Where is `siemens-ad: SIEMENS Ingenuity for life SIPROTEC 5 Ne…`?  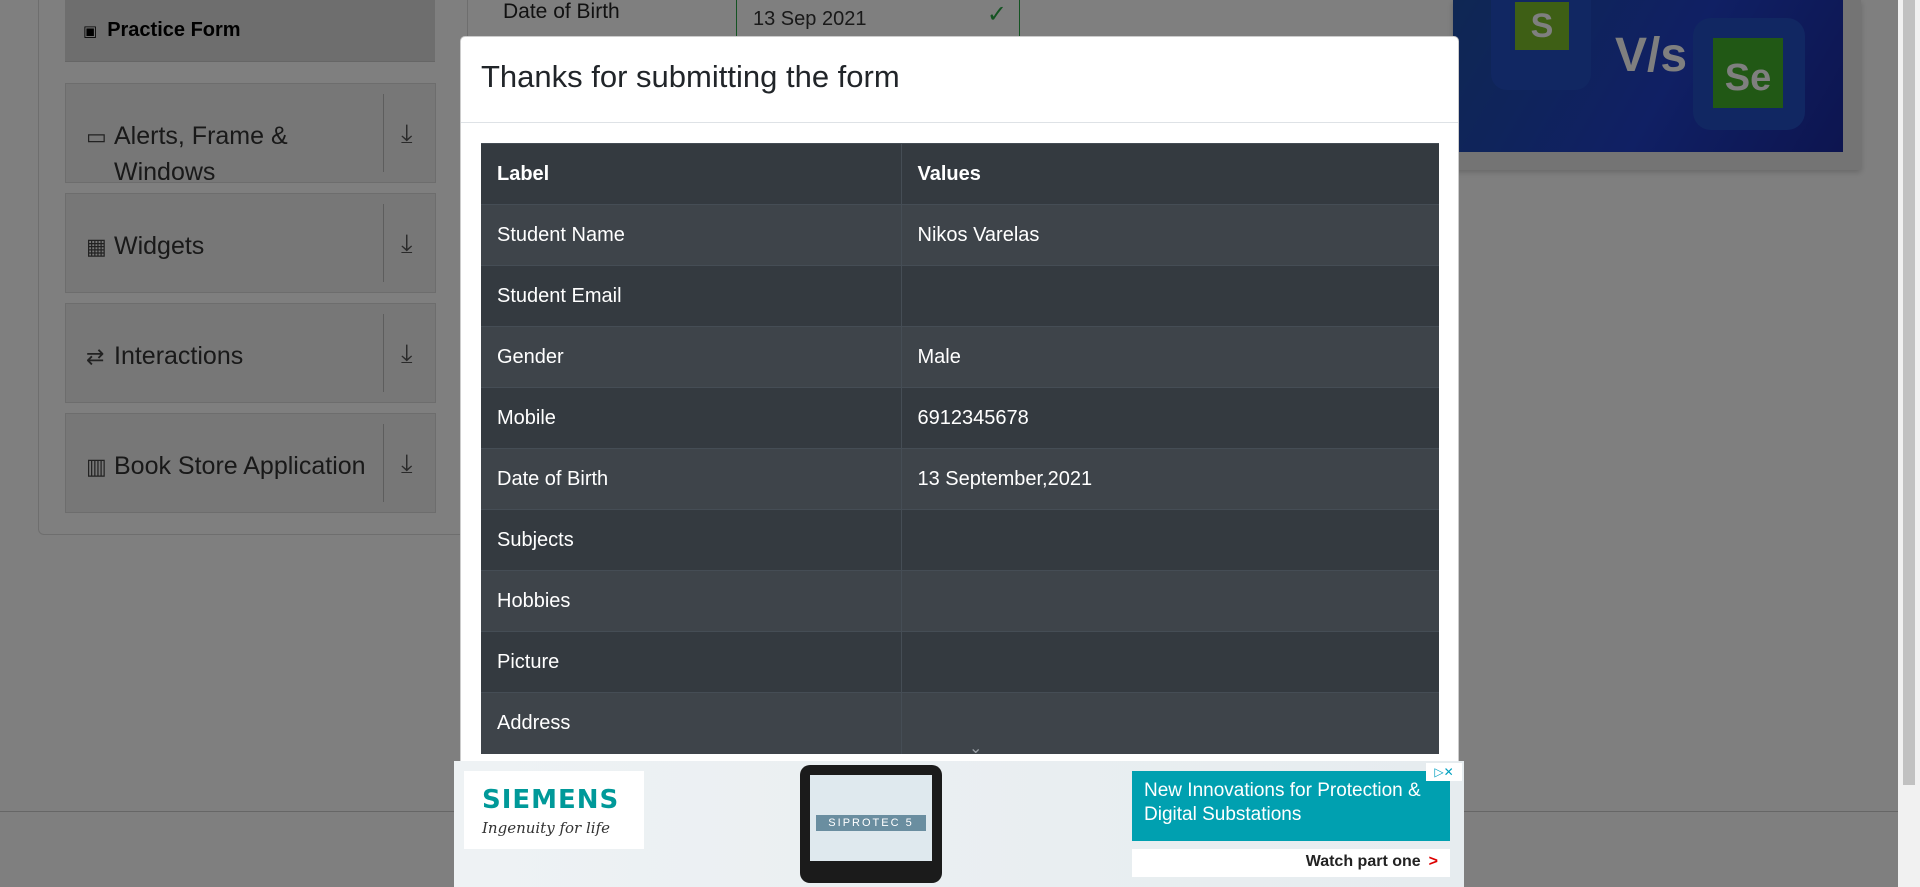 siemens-ad: SIEMENS Ingenuity for life SIPROTEC 5 Ne… is located at coordinates (959, 824).